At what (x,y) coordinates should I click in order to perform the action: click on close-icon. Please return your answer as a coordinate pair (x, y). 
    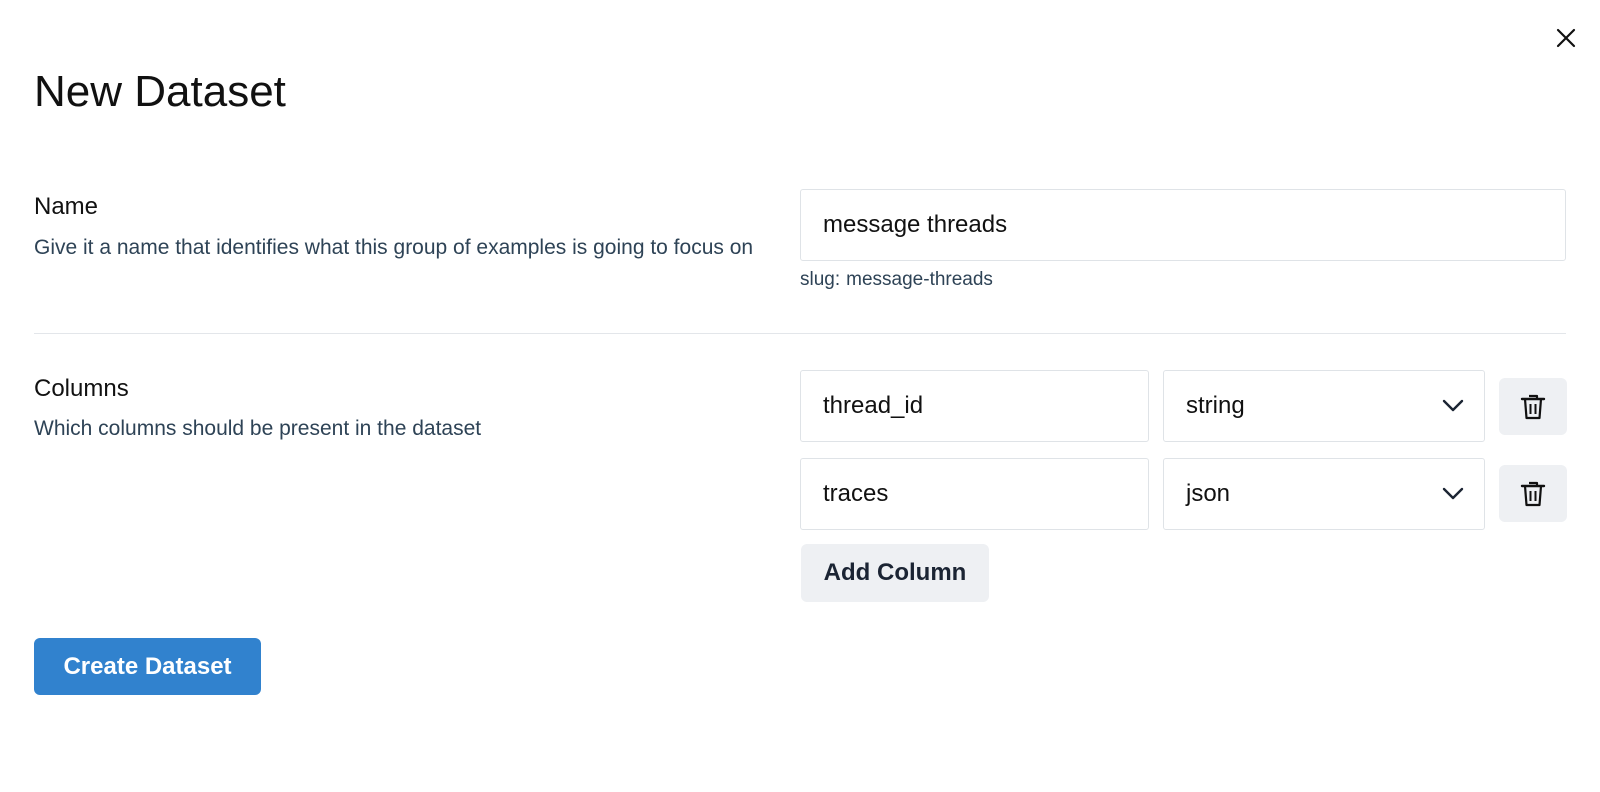
    Looking at the image, I should click on (1566, 38).